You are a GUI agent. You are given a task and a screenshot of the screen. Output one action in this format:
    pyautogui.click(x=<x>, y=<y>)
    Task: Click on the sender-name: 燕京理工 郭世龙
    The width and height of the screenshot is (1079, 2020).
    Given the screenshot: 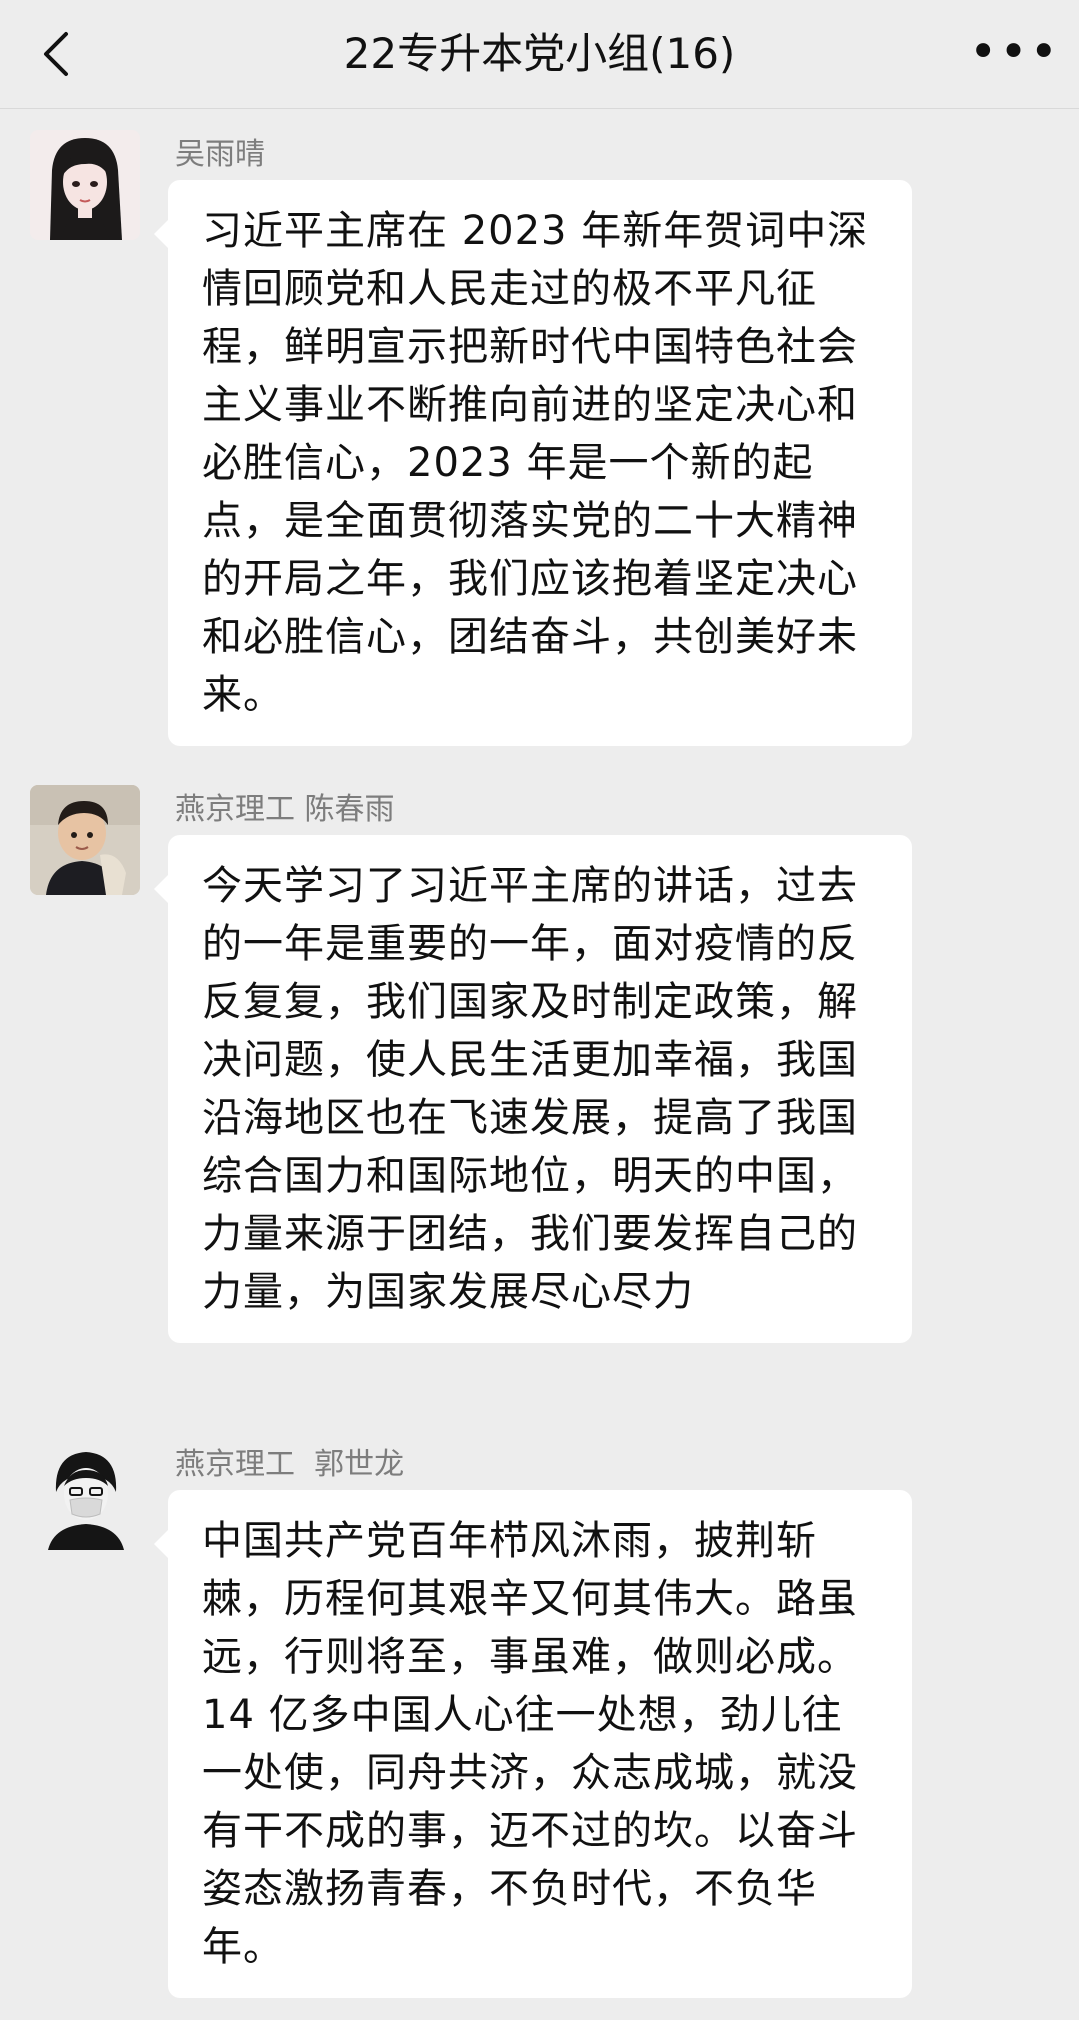 What is the action you would take?
    pyautogui.click(x=290, y=1464)
    